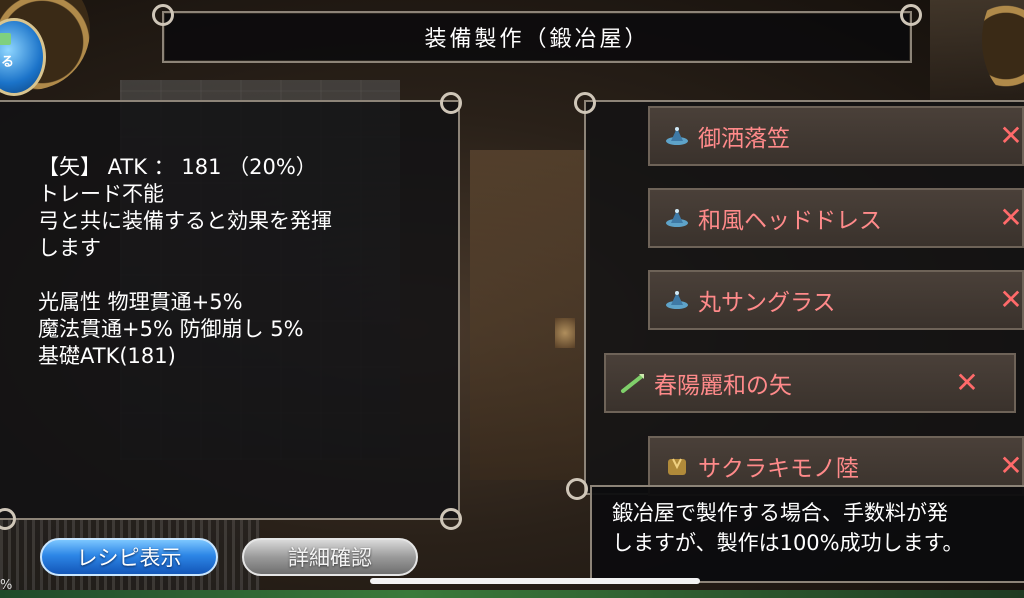 The width and height of the screenshot is (1024, 598). What do you see at coordinates (535, 581) in the screenshot?
I see `home-indicator` at bounding box center [535, 581].